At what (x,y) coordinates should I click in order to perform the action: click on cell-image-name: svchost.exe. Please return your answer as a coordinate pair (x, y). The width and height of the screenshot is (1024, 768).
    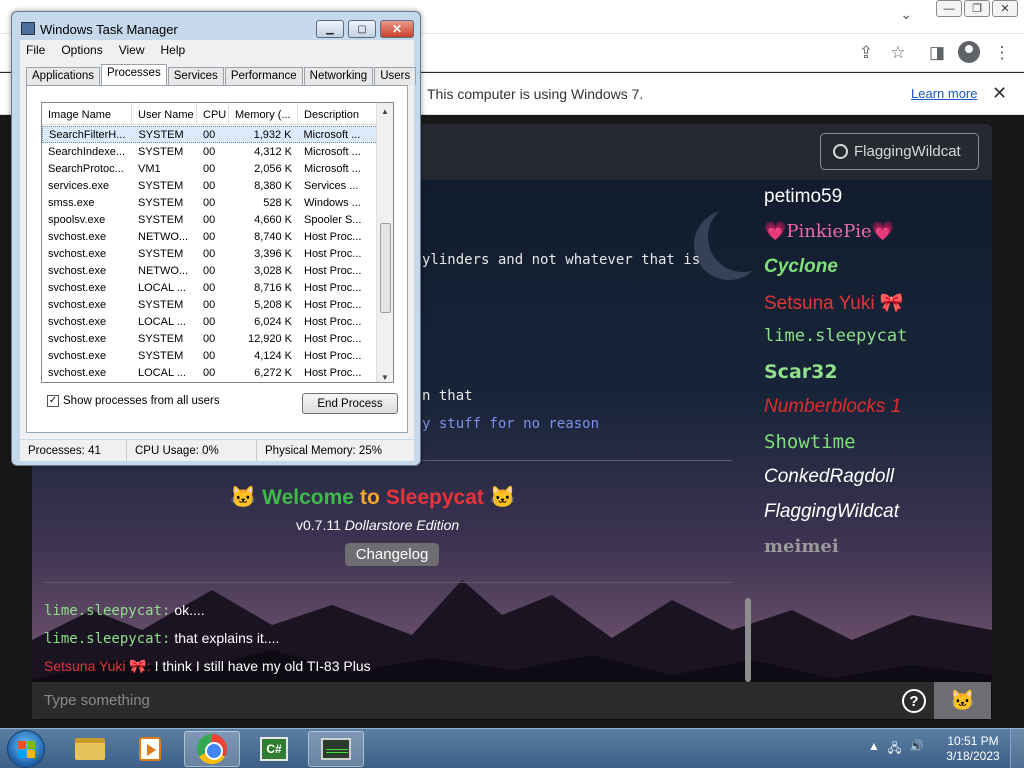
    Looking at the image, I should click on (77, 338).